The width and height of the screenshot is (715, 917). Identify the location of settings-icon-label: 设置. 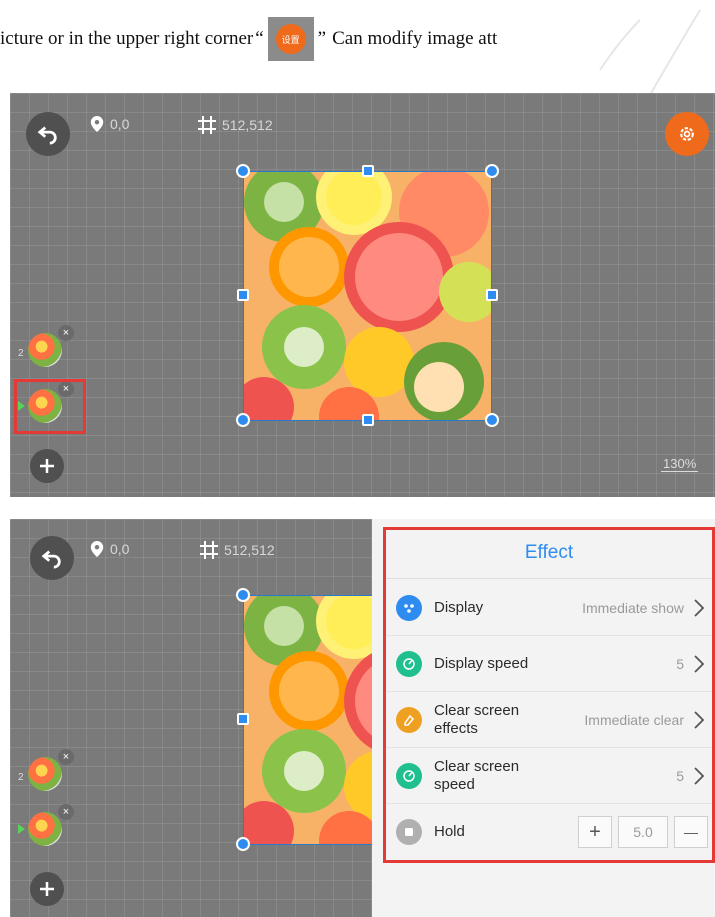
(290, 39).